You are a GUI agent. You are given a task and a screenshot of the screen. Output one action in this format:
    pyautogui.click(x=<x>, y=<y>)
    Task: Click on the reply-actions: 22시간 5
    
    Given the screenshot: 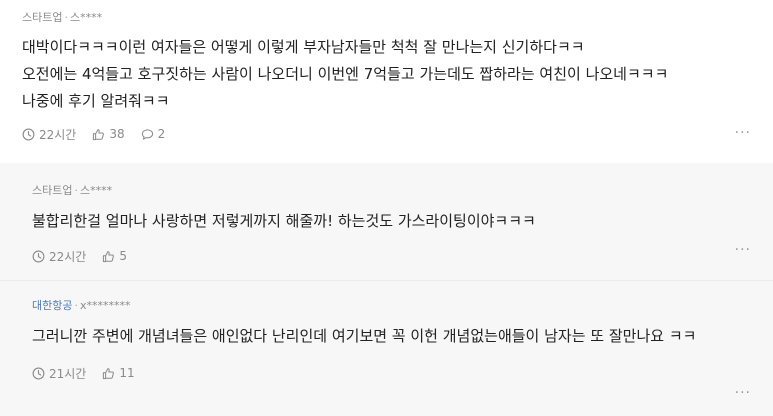 What is the action you would take?
    pyautogui.click(x=402, y=256)
    